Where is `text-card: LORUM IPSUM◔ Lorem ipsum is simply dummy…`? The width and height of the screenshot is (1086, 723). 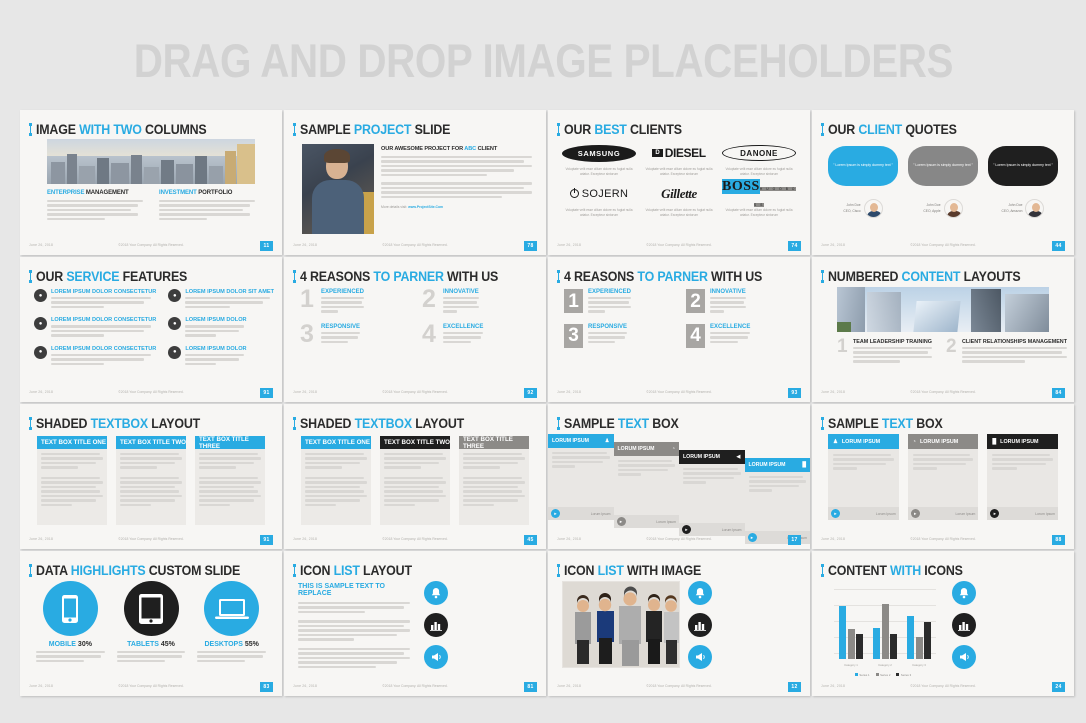 text-card: LORUM IPSUM◔ Lorem ipsum is simply dummy… is located at coordinates (646, 485).